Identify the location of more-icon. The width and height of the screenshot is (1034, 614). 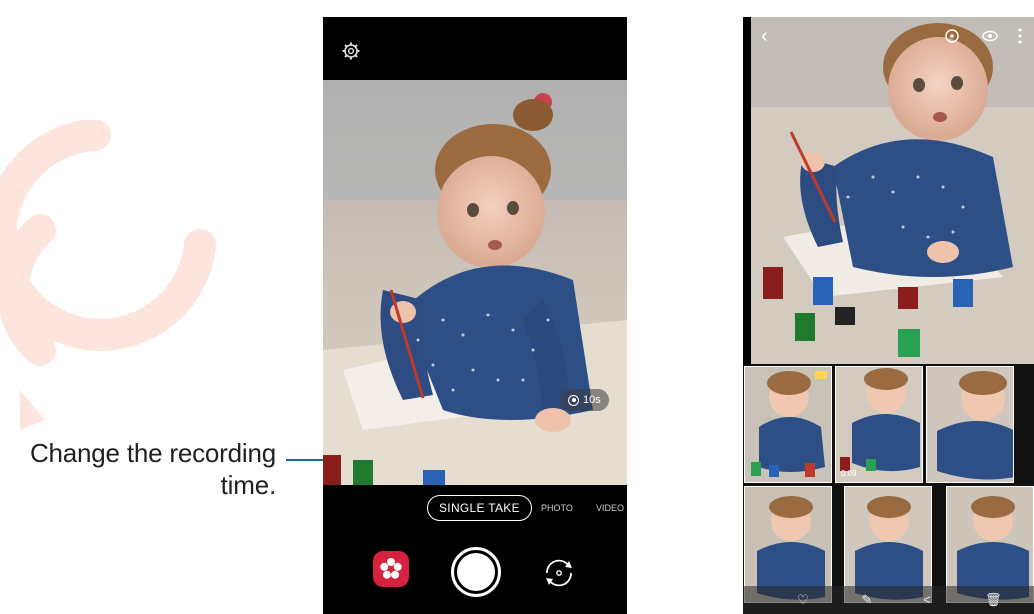
(1020, 36).